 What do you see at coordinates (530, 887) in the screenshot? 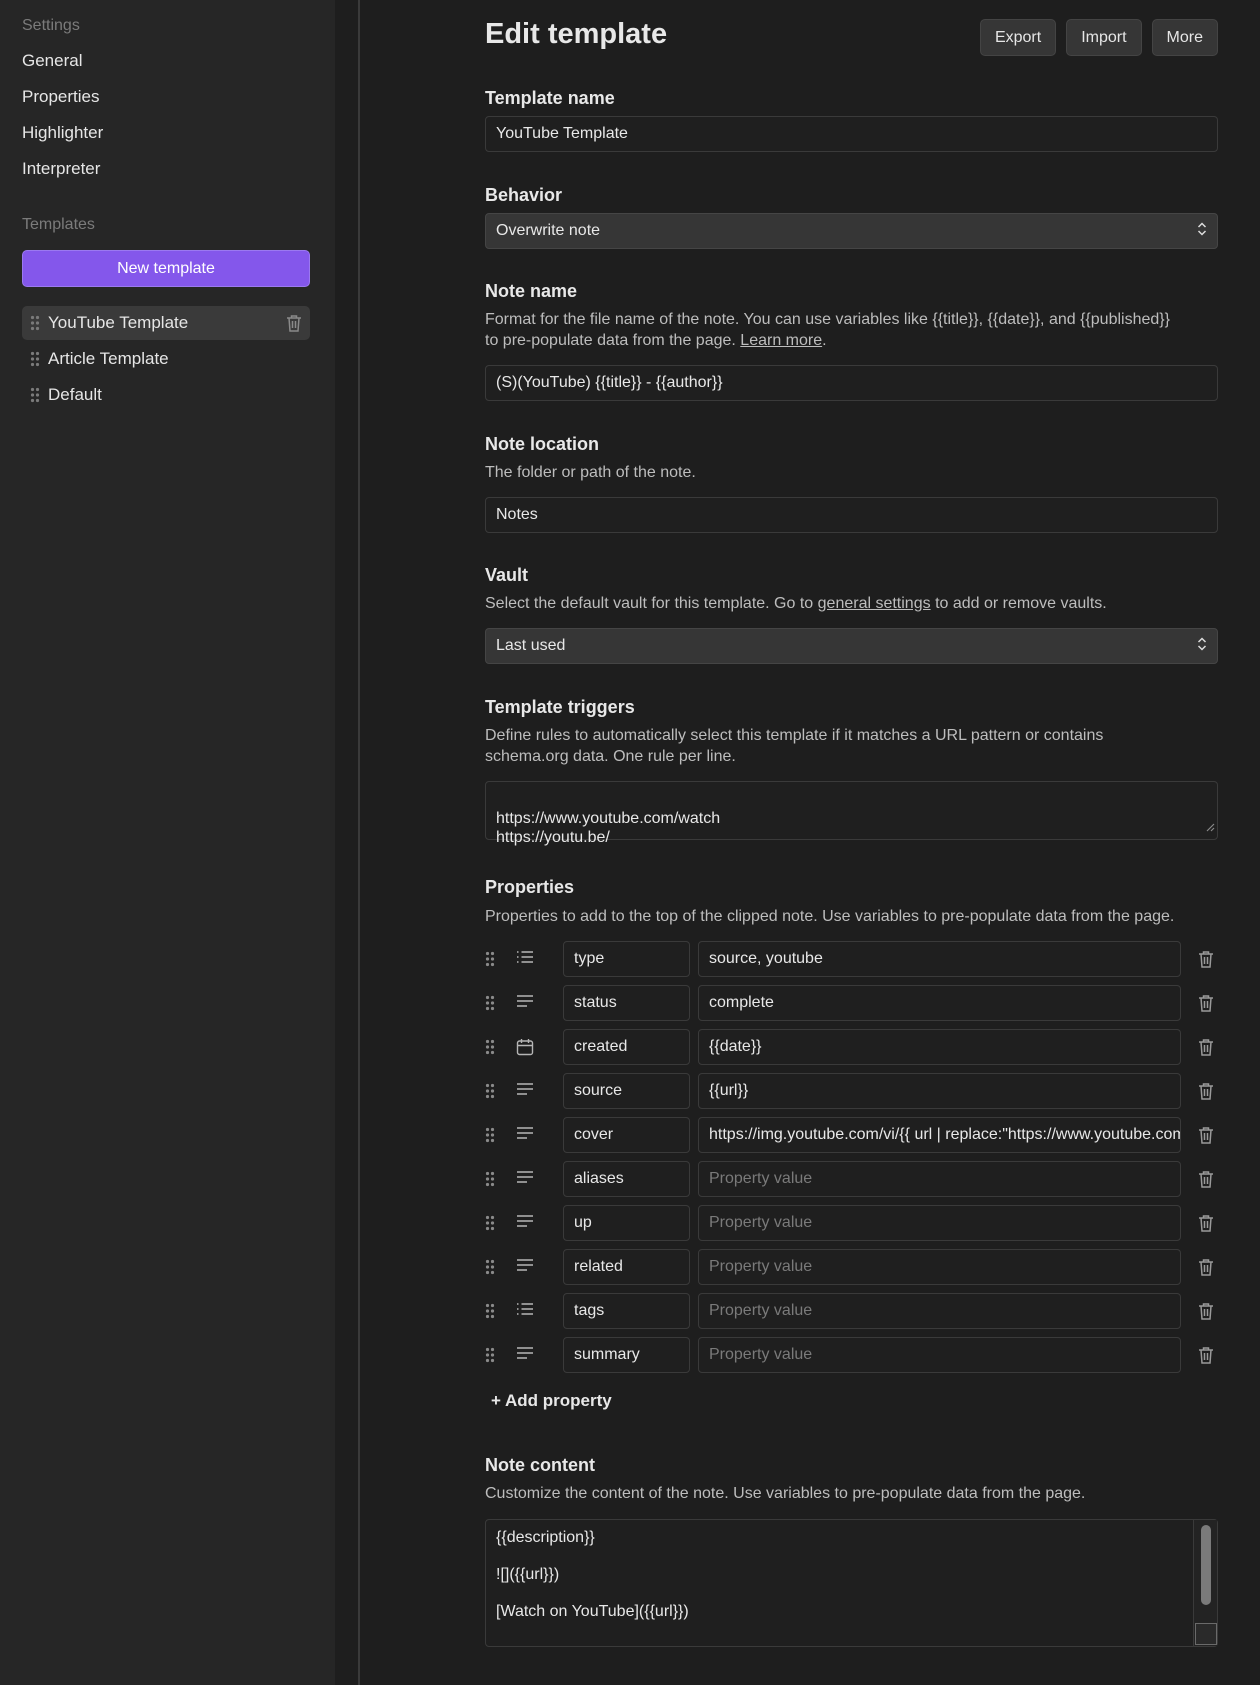
I see `properties-label: Properties` at bounding box center [530, 887].